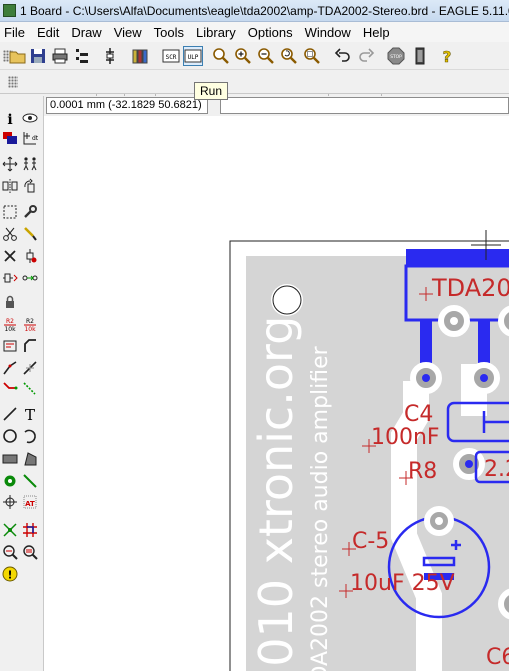 This screenshot has height=671, width=509. What do you see at coordinates (10, 368) in the screenshot?
I see `split-tool` at bounding box center [10, 368].